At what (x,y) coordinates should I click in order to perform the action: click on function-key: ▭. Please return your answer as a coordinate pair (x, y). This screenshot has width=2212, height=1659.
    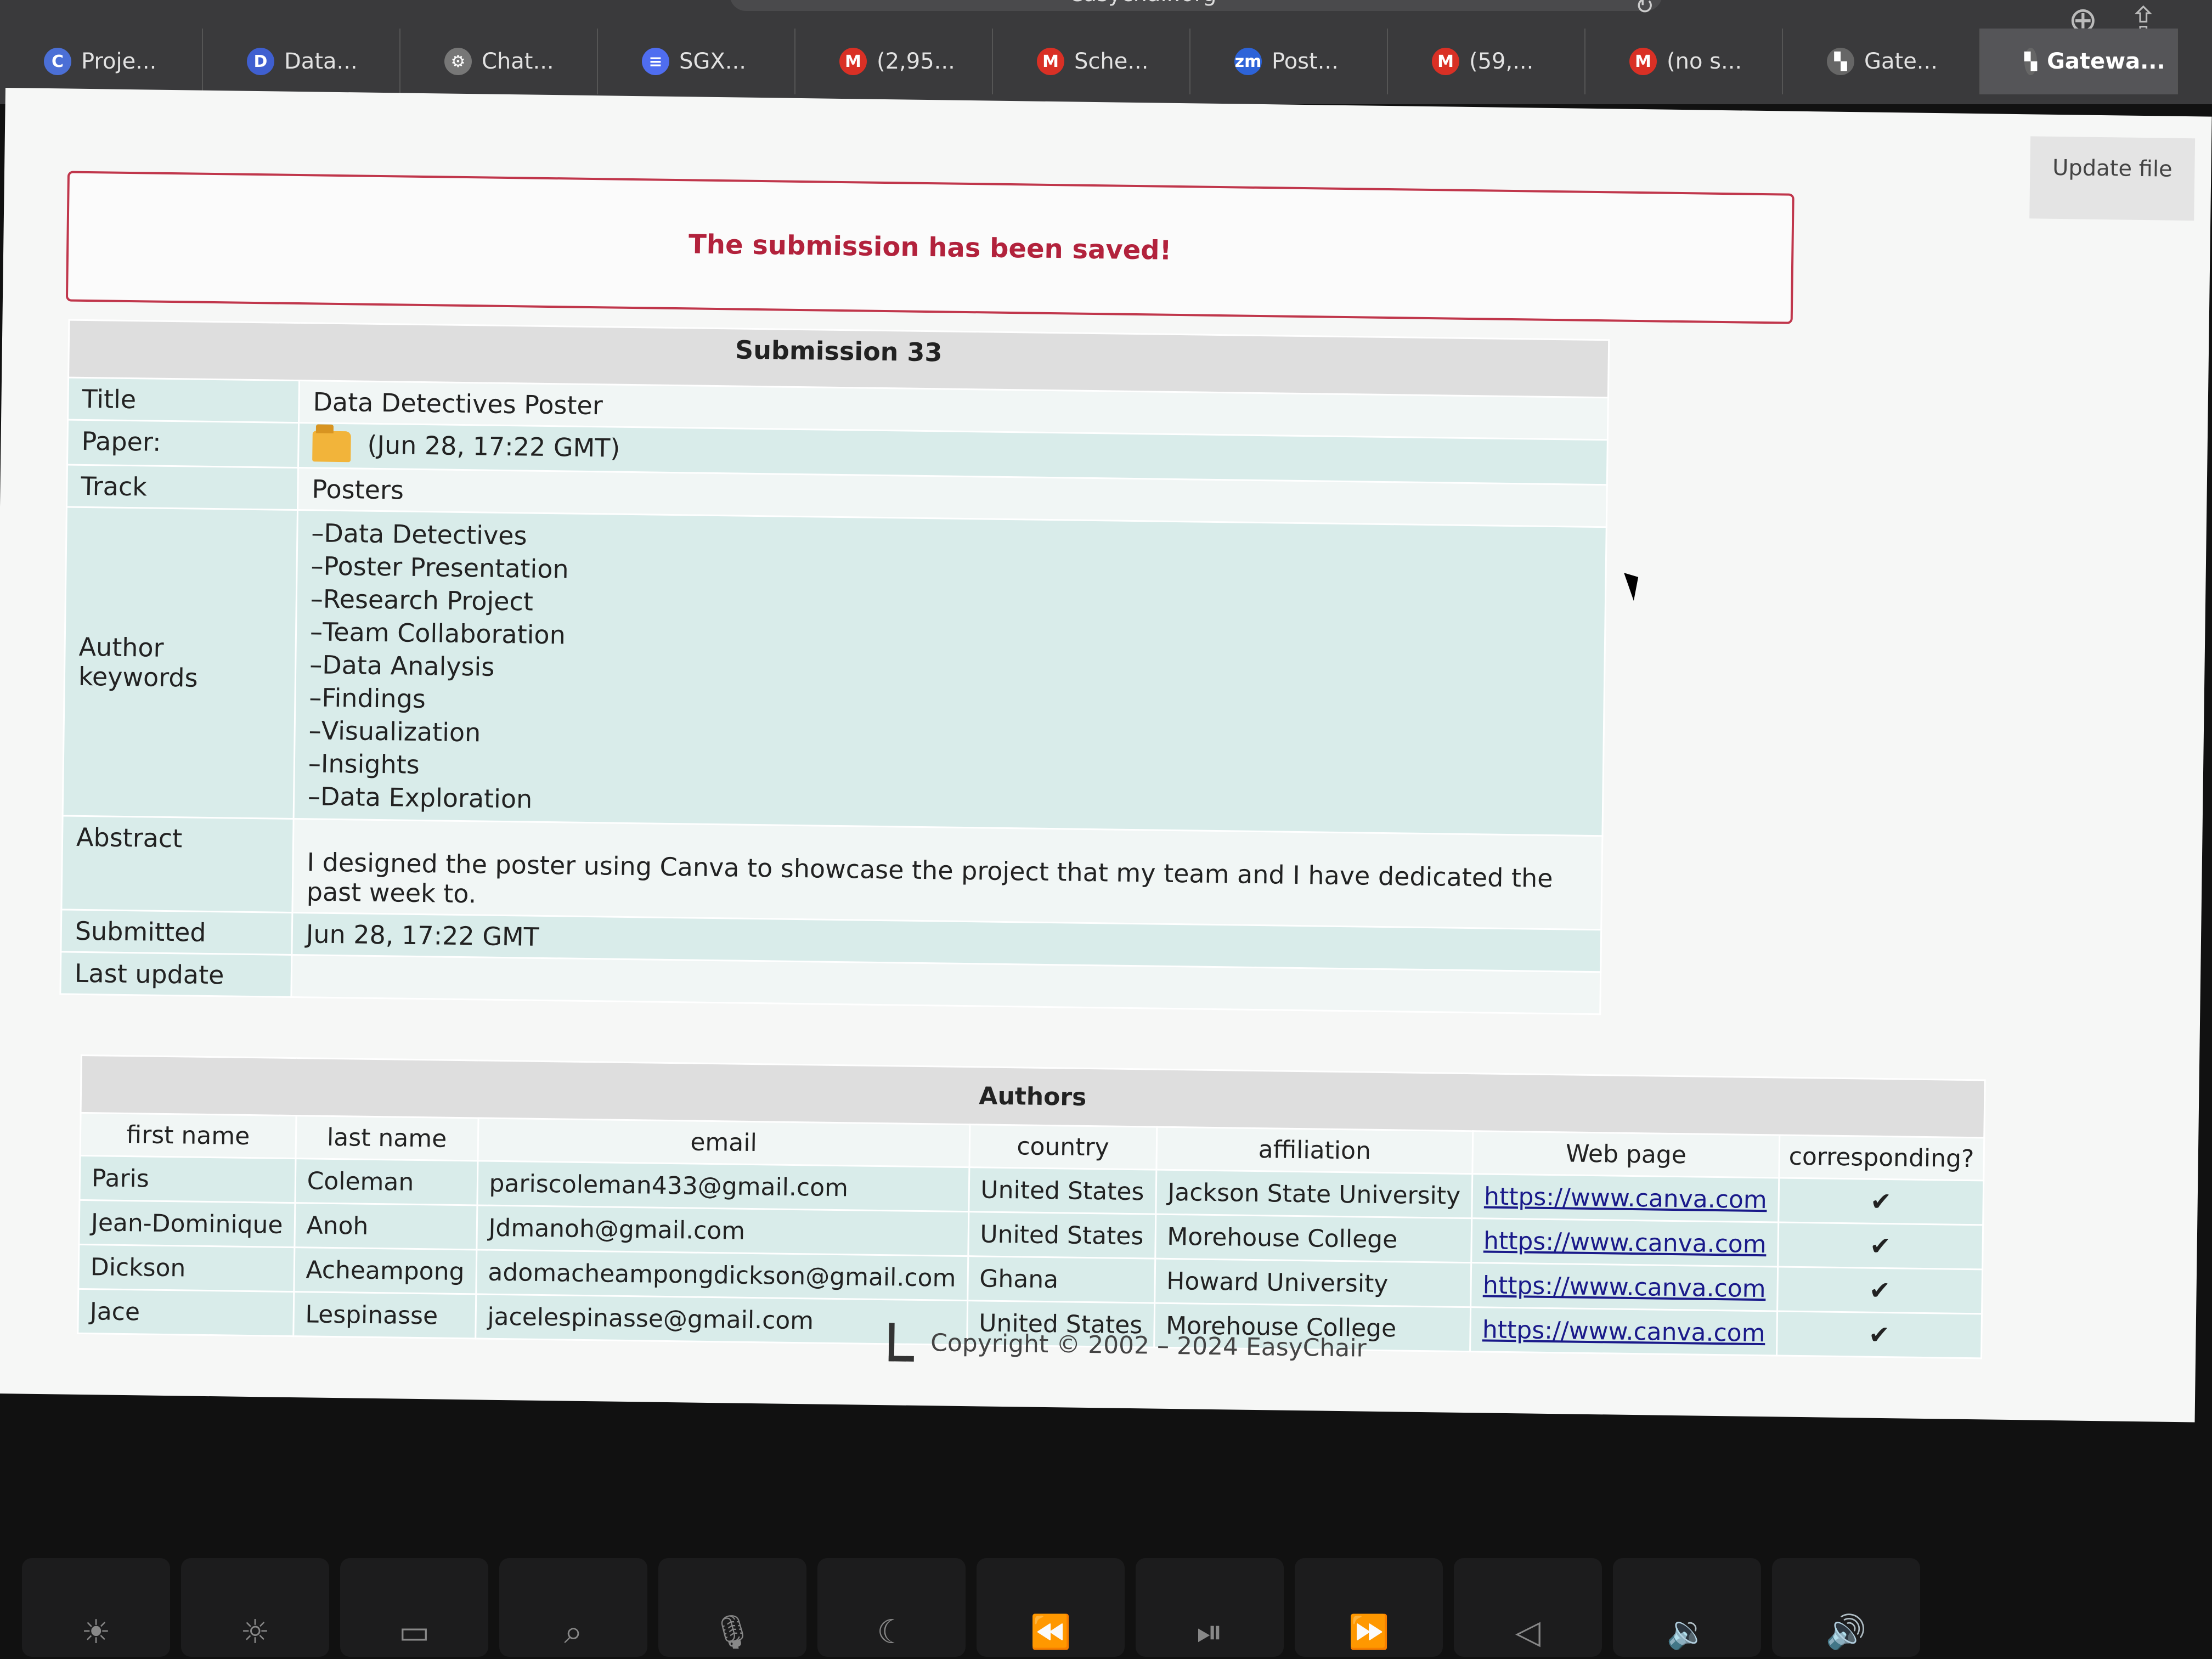
    Looking at the image, I should click on (414, 1607).